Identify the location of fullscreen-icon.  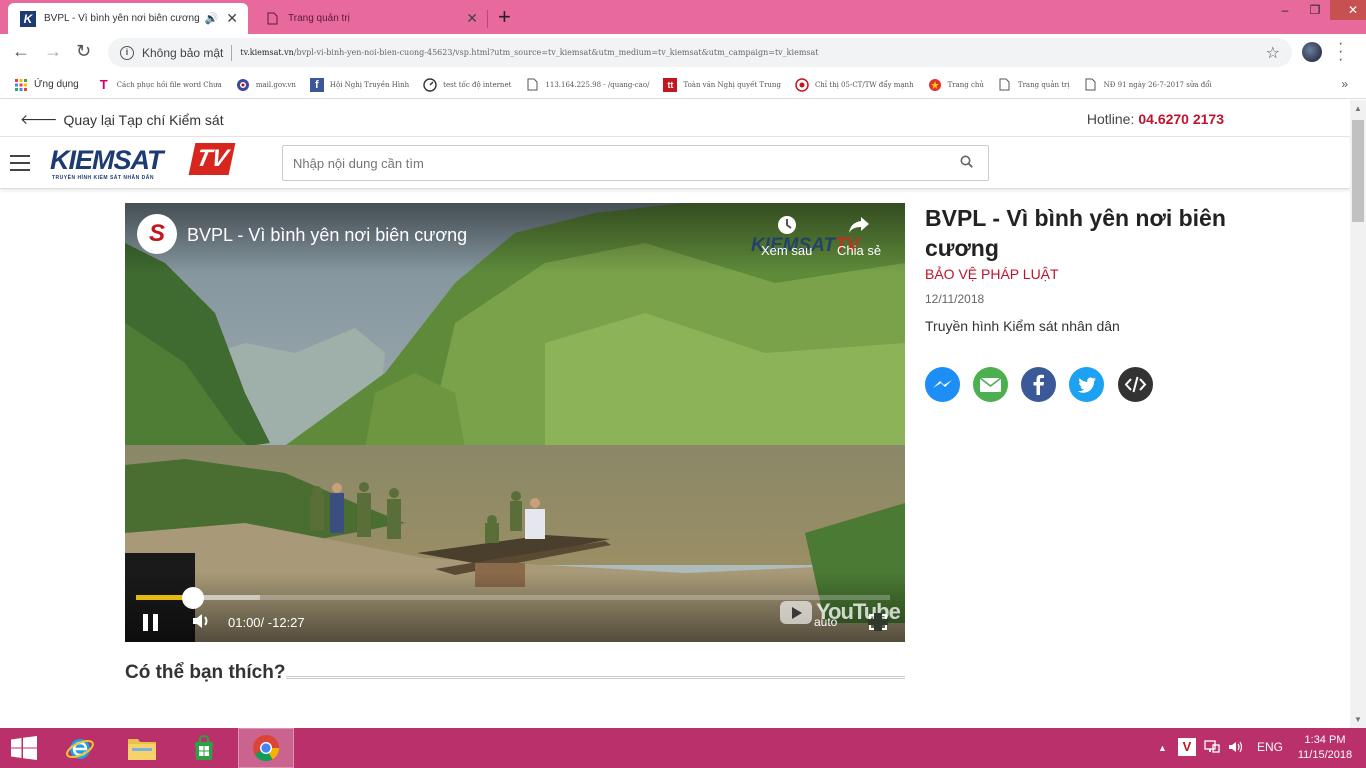
(878, 622).